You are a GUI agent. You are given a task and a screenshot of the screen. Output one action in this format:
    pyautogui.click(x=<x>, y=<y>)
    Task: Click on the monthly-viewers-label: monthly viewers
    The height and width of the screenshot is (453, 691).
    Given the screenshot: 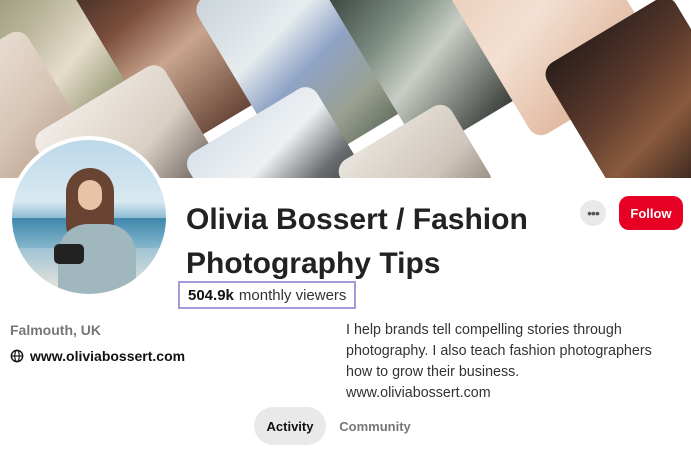 What is the action you would take?
    pyautogui.click(x=292, y=295)
    